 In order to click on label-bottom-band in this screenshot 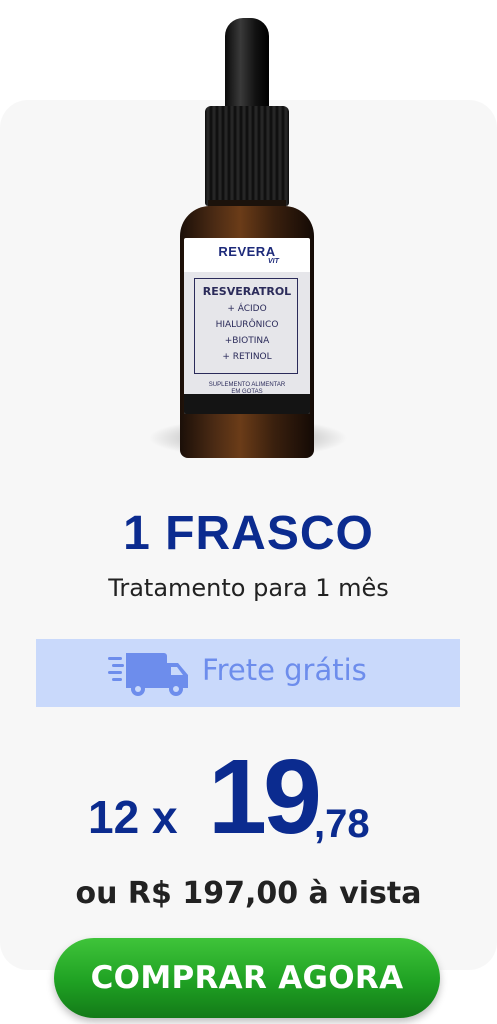, I will do `click(247, 404)`.